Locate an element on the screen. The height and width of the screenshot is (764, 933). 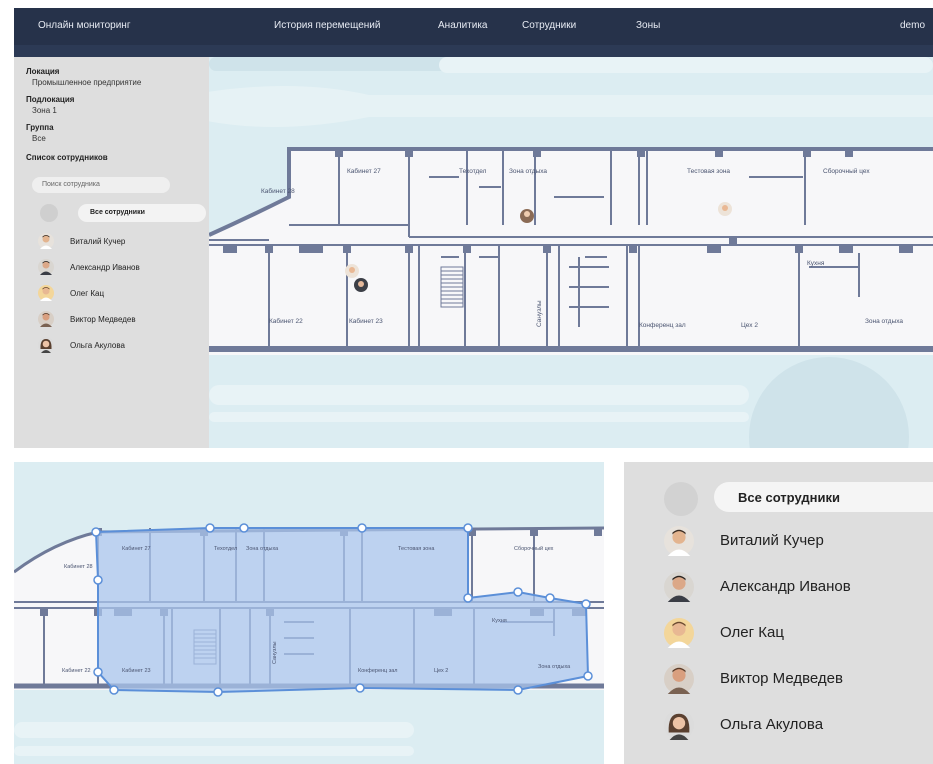
all-employees-toggle-large is located at coordinates (681, 499).